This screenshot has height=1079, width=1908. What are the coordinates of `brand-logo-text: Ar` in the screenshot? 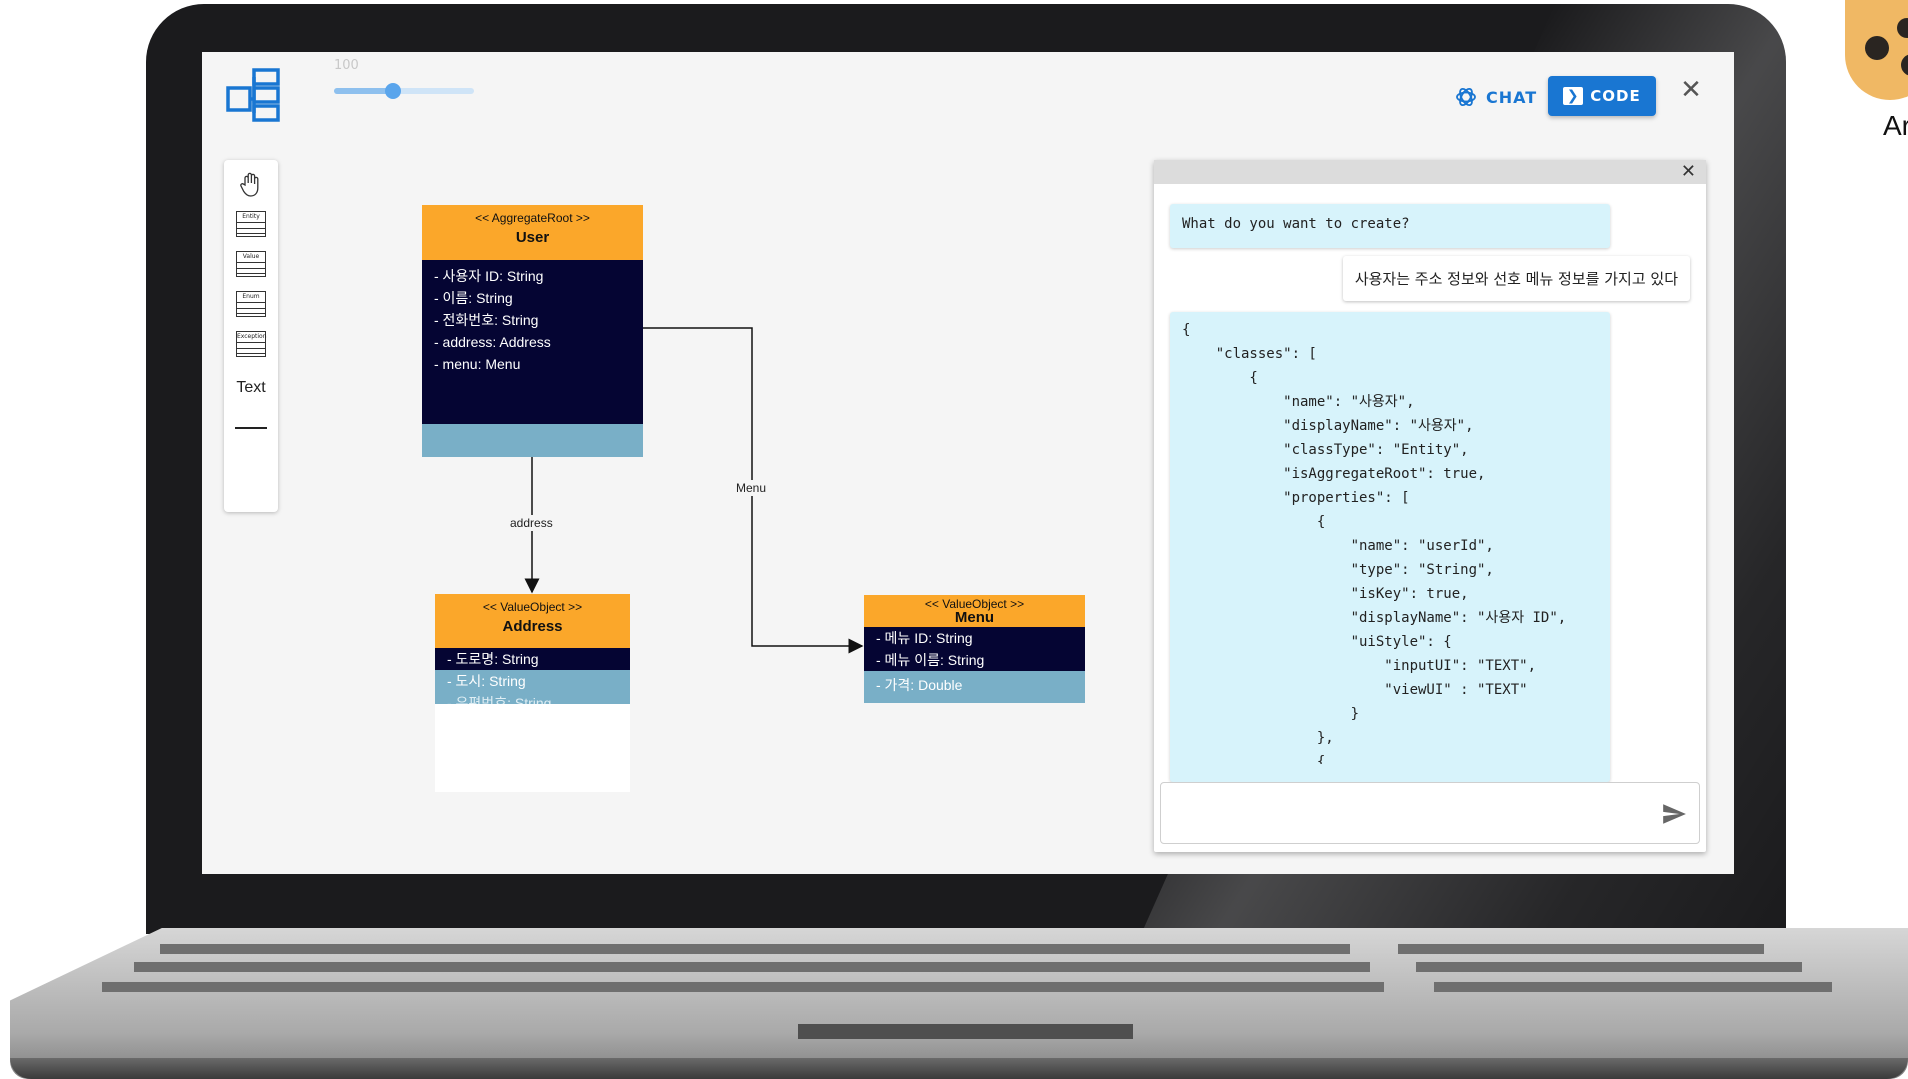 It's located at (1895, 125).